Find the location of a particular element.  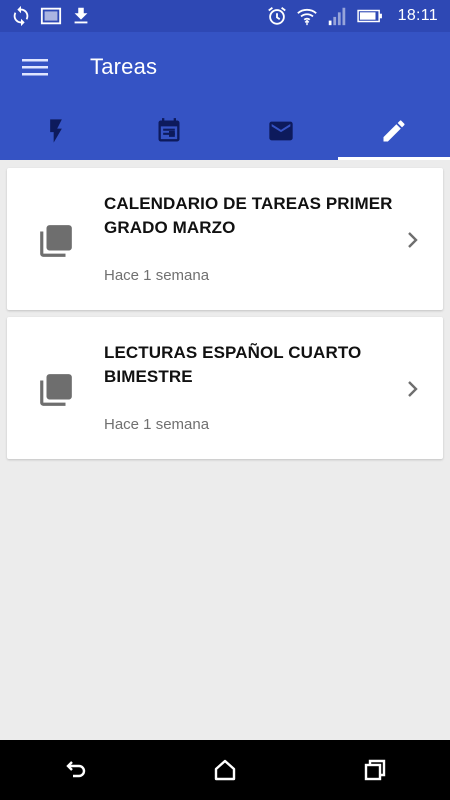

status-right: 18:11 is located at coordinates (358, 16).